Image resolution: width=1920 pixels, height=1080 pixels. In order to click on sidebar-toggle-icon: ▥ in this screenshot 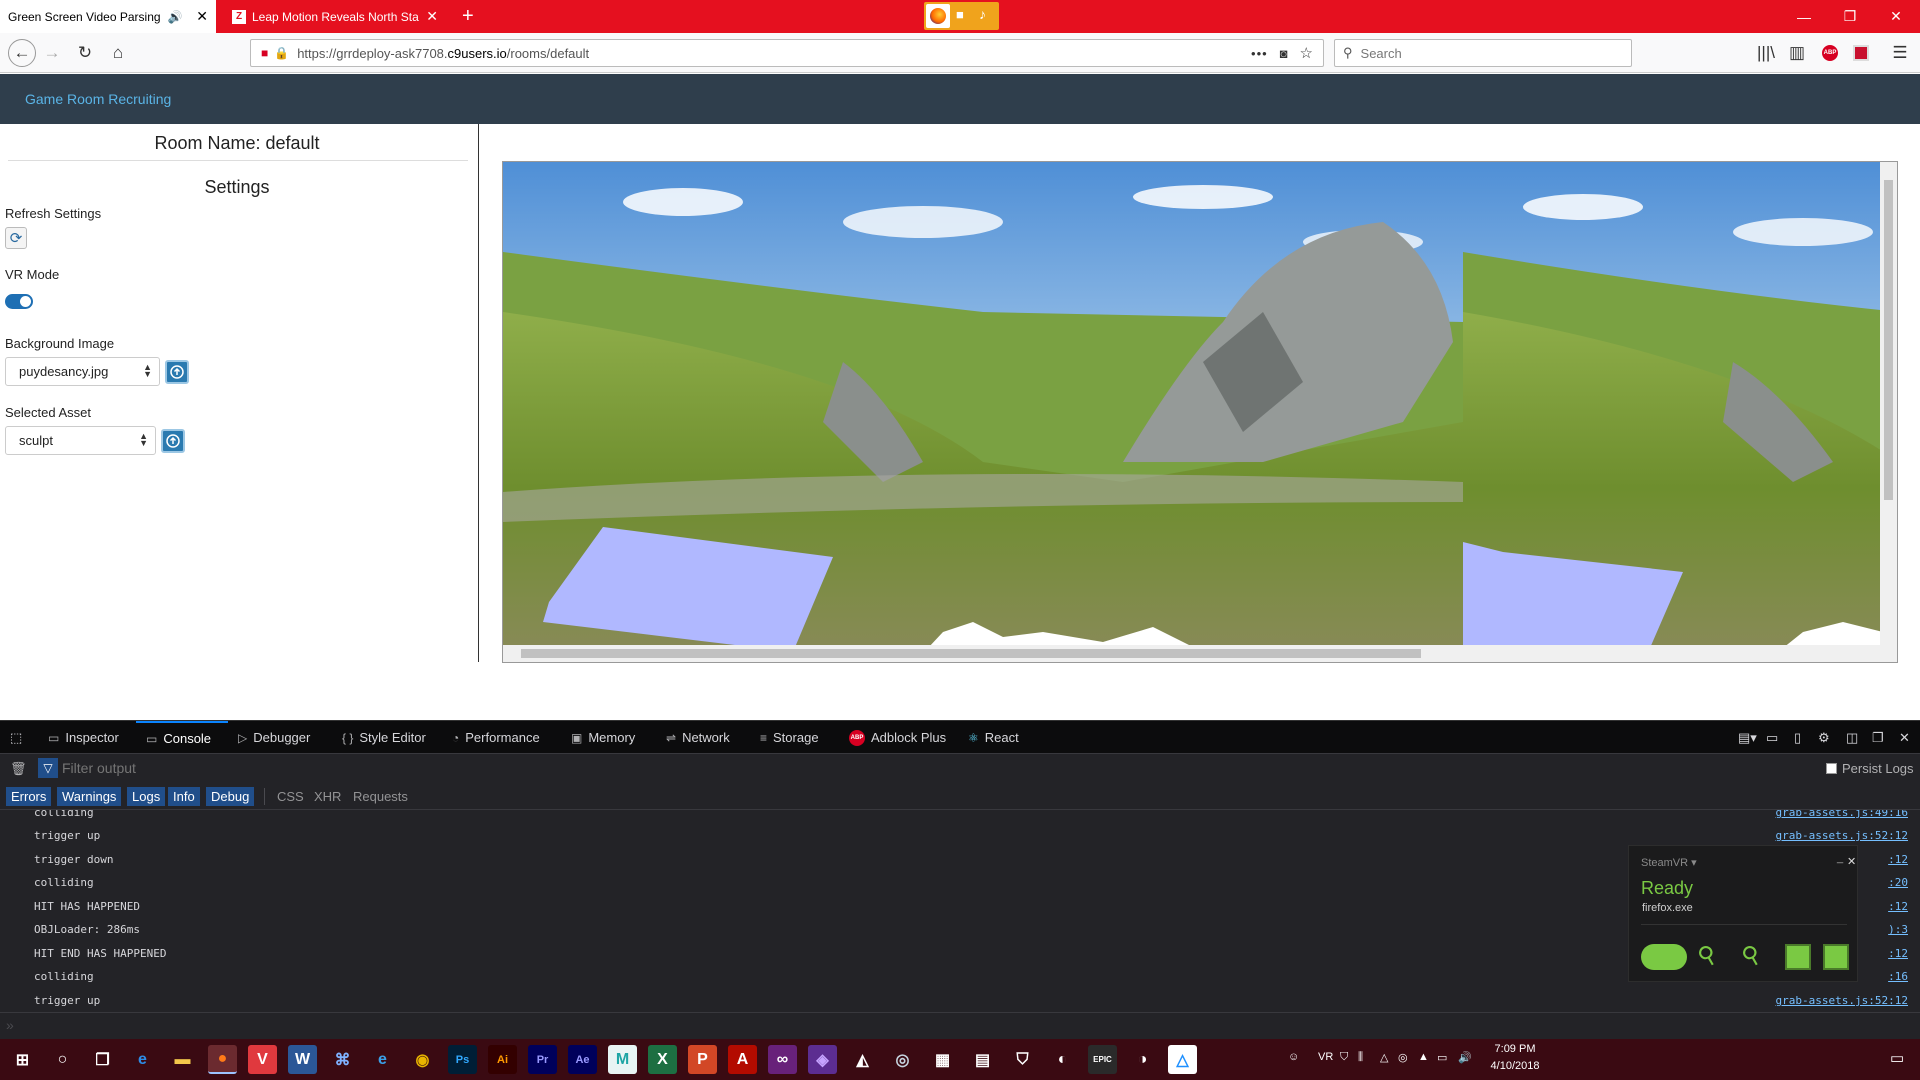, I will do `click(1797, 53)`.